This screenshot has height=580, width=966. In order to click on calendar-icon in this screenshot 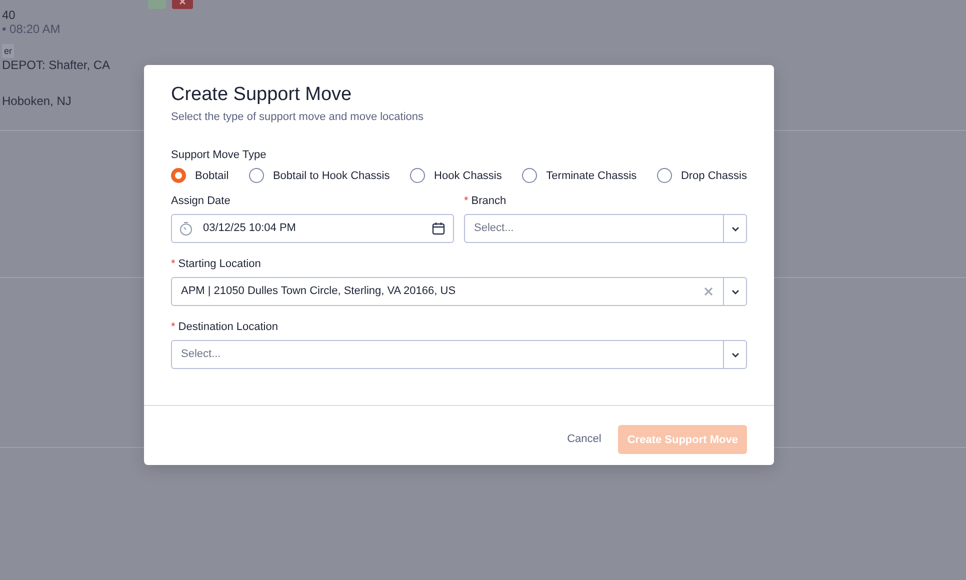, I will do `click(438, 228)`.